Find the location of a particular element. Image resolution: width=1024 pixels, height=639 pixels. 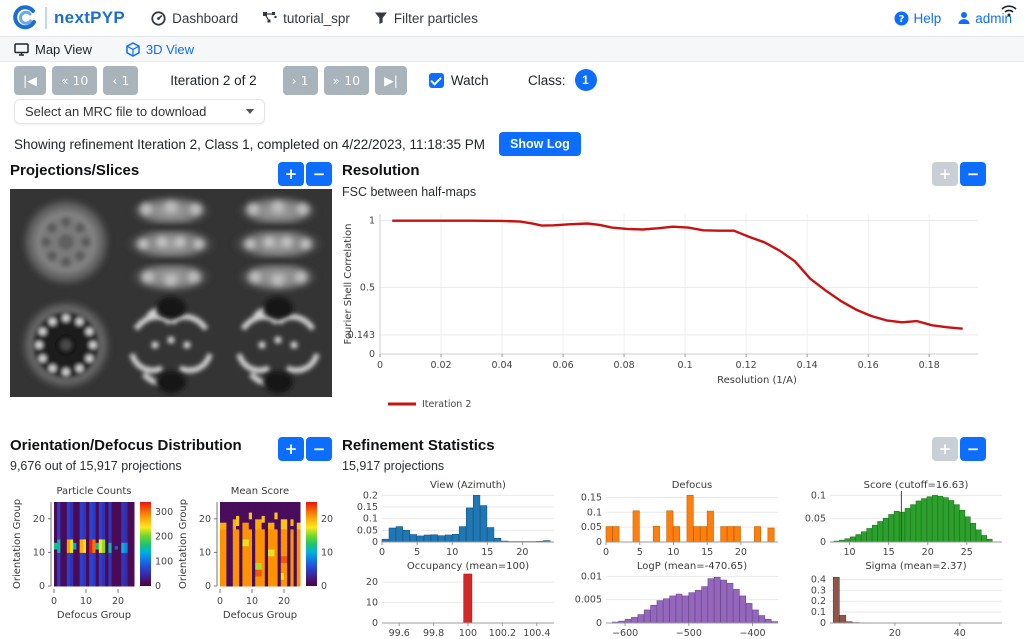

svg-text: 0.05 is located at coordinates (367, 530).